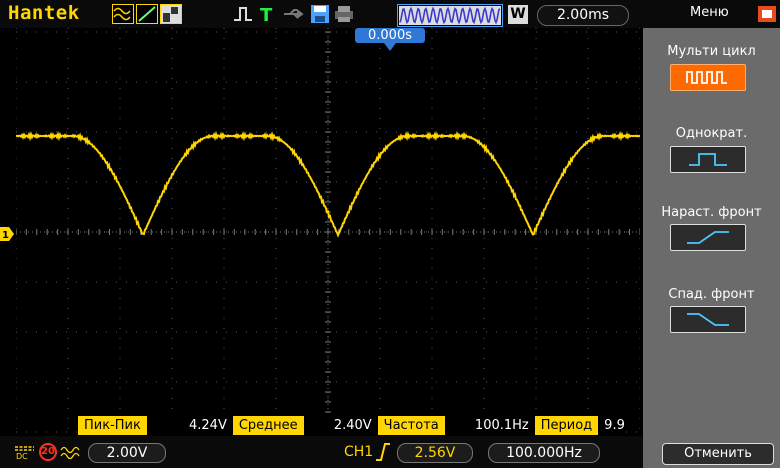  I want to click on brand-logo: Hantek, so click(44, 13).